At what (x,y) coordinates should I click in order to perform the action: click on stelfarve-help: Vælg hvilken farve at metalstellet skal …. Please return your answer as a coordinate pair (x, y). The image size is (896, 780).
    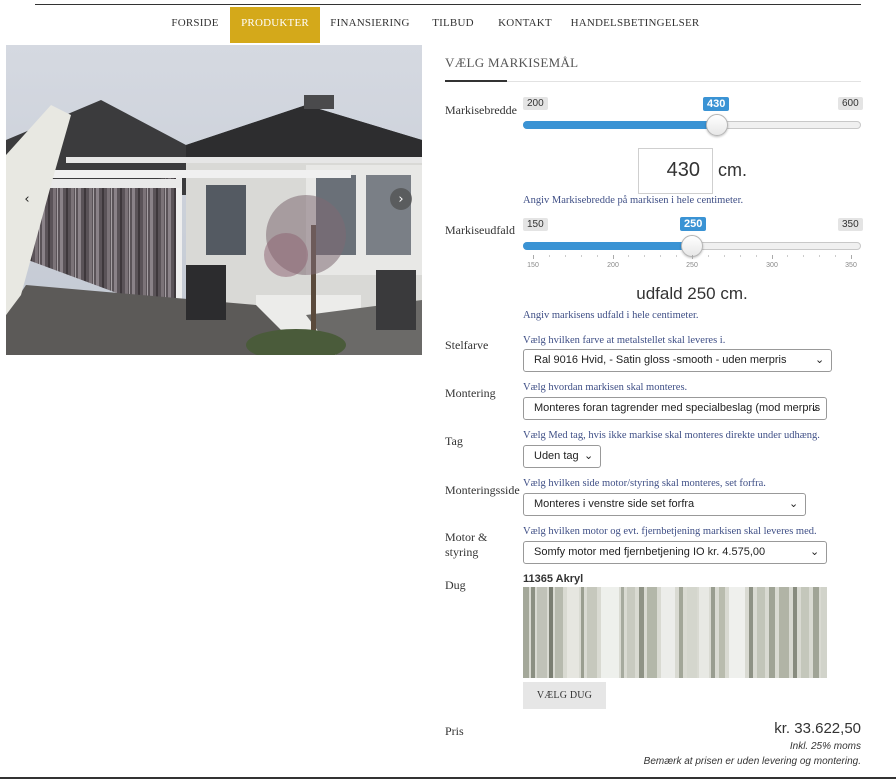
    Looking at the image, I should click on (624, 340).